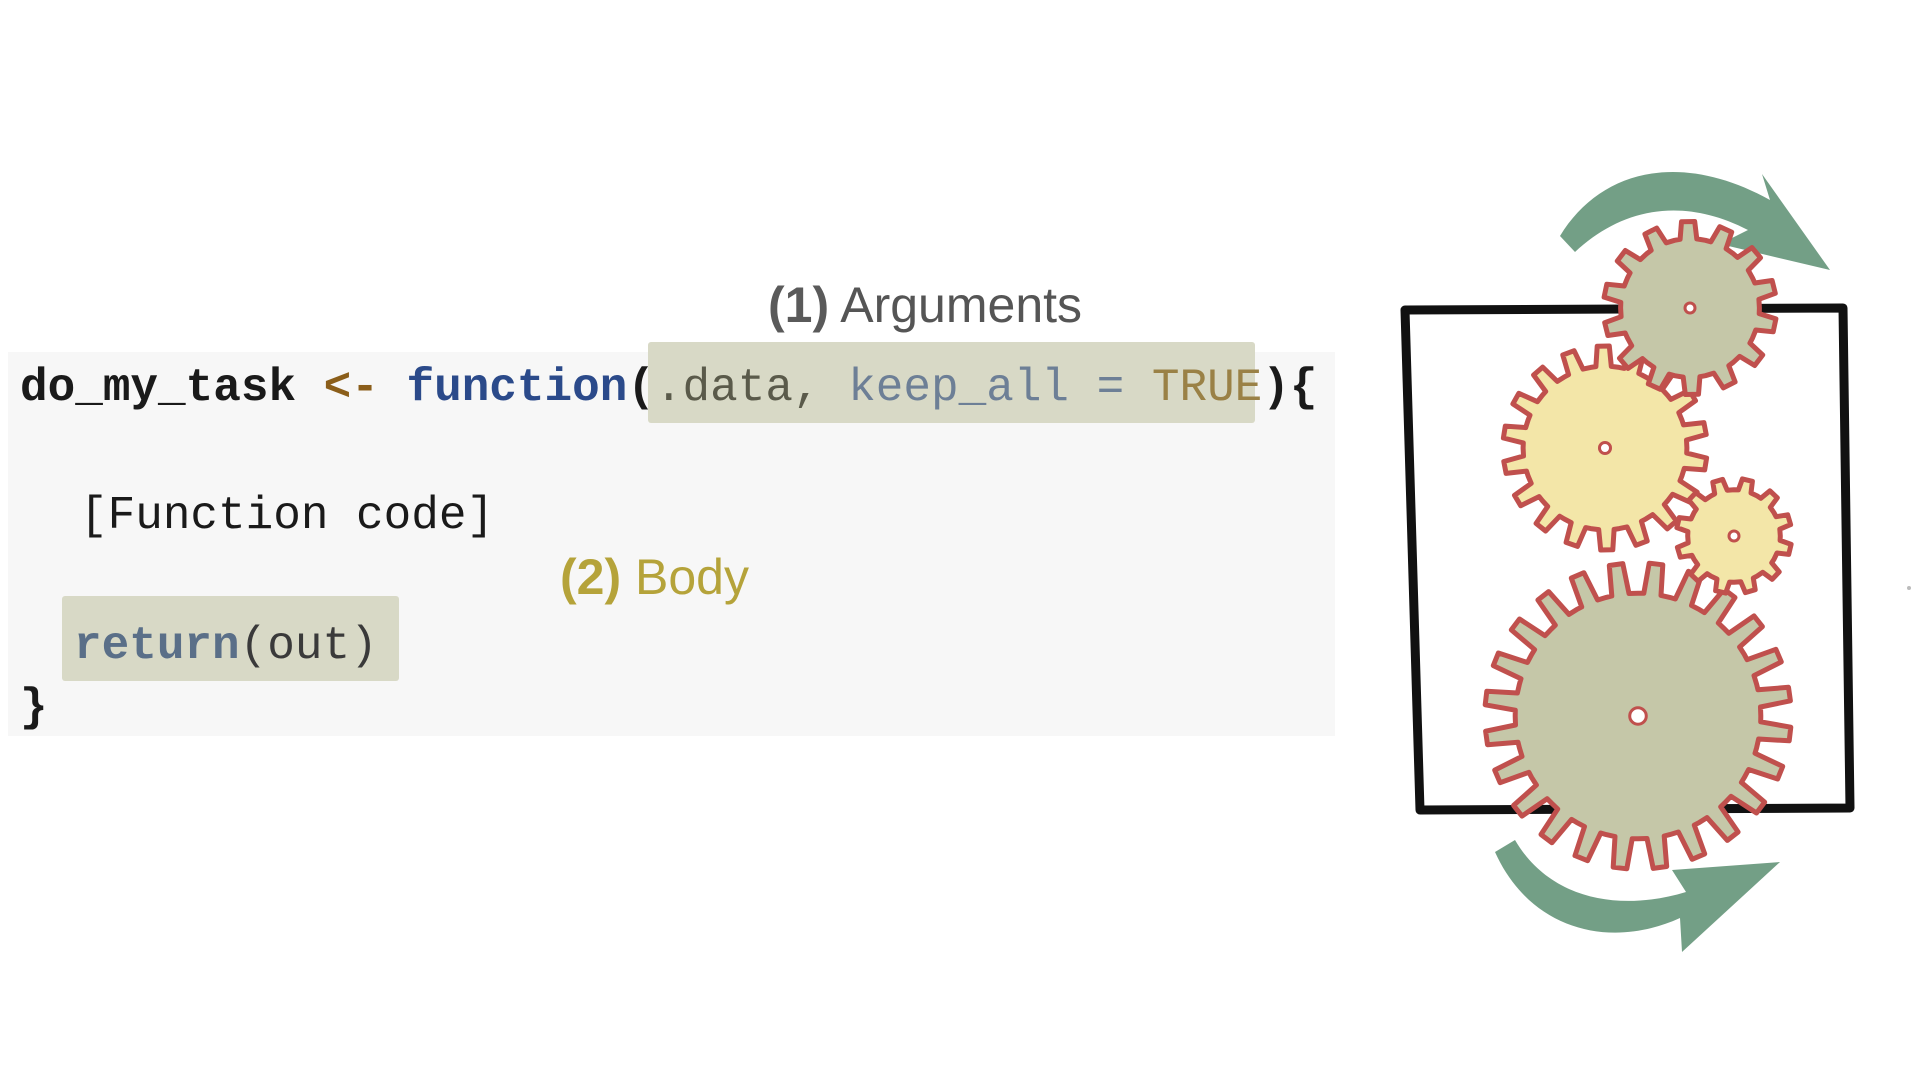  What do you see at coordinates (1605, 448) in the screenshot?
I see `gear-medium-yellow-hub` at bounding box center [1605, 448].